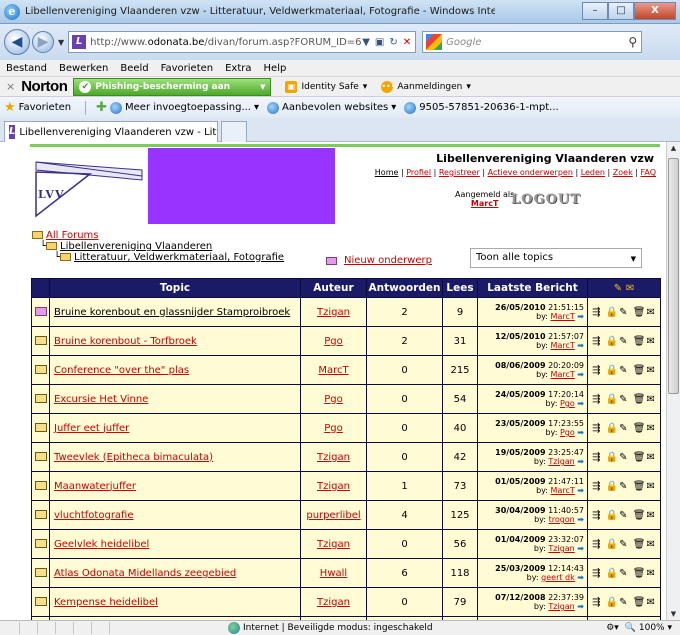 The image size is (680, 635). Describe the element at coordinates (595, 11) in the screenshot. I see `minimize-button: –` at that location.